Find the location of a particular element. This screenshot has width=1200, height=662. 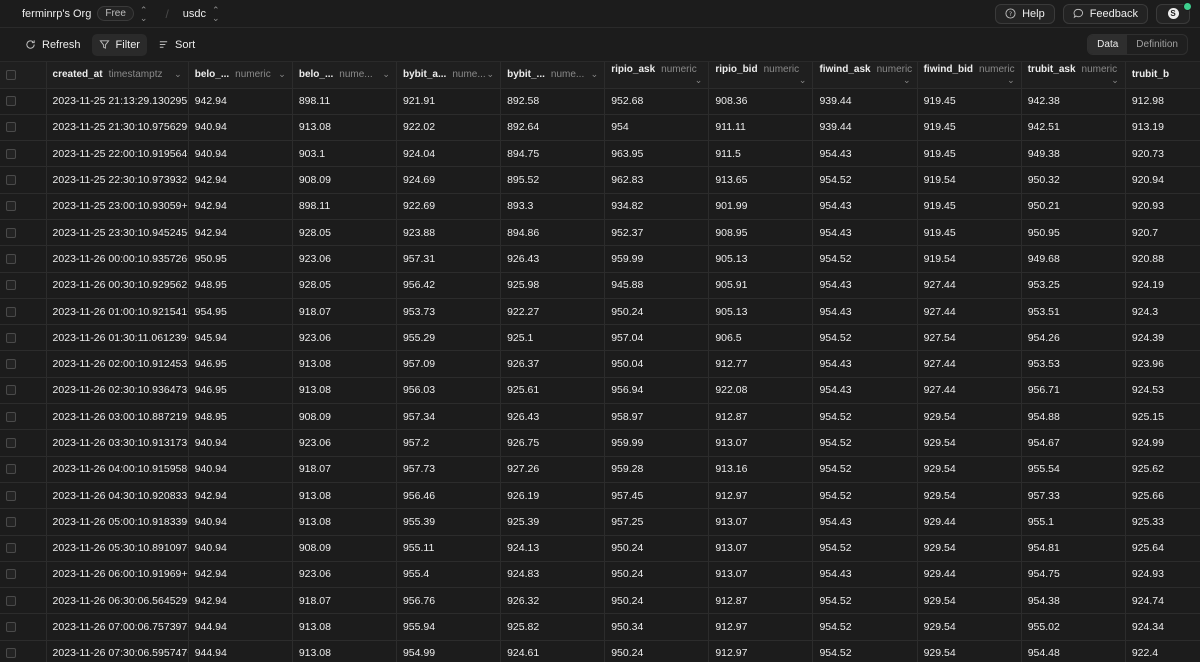

table-cell: 2023-11-25 22:30:10.973932+00 is located at coordinates (117, 180).